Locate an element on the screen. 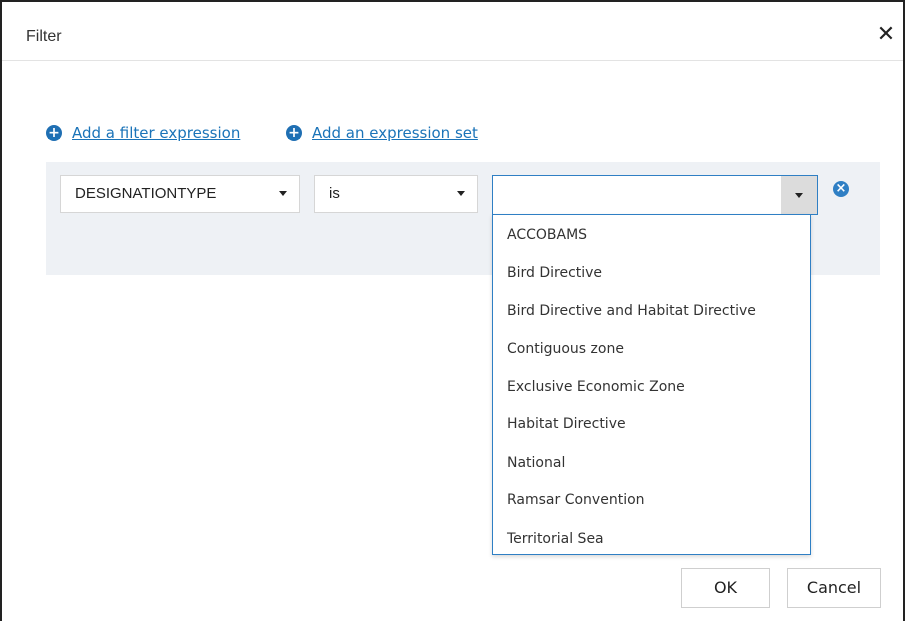 This screenshot has height=621, width=907. dropdown-option: Habitat Directive is located at coordinates (566, 424).